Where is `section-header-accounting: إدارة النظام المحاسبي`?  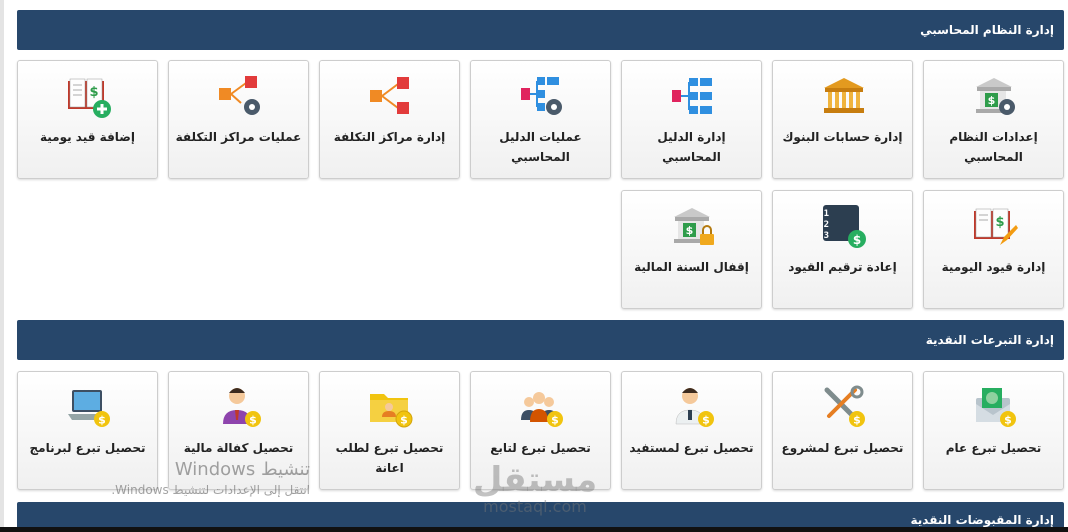
section-header-accounting: إدارة النظام المحاسبي is located at coordinates (540, 30).